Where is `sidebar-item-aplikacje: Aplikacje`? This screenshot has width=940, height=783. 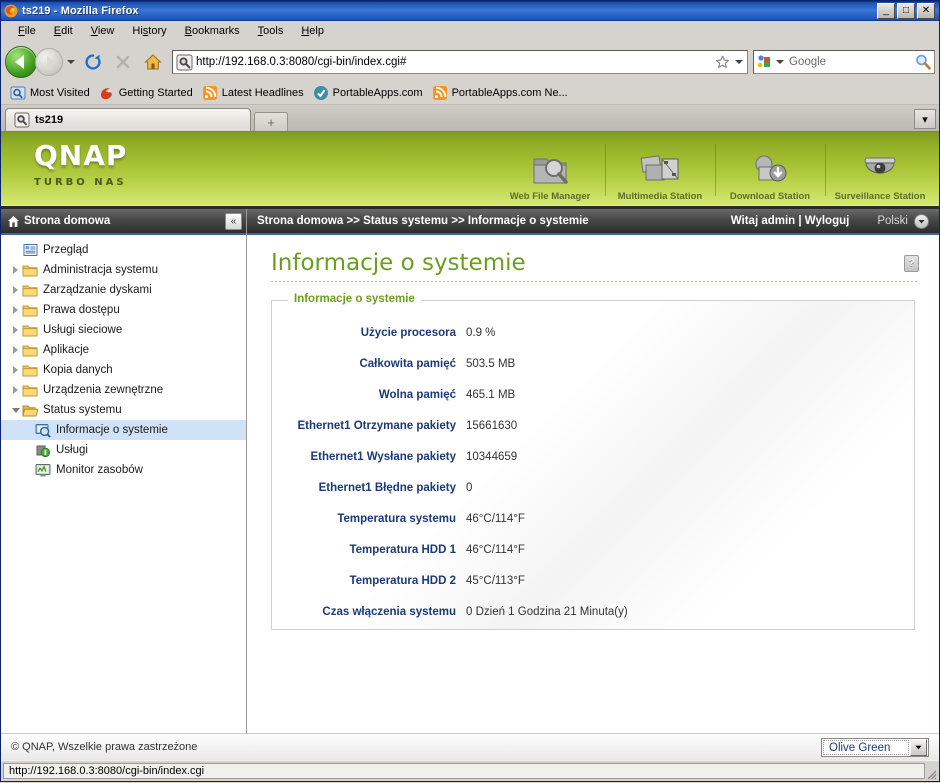
sidebar-item-aplikacje: Aplikacje is located at coordinates (123, 350).